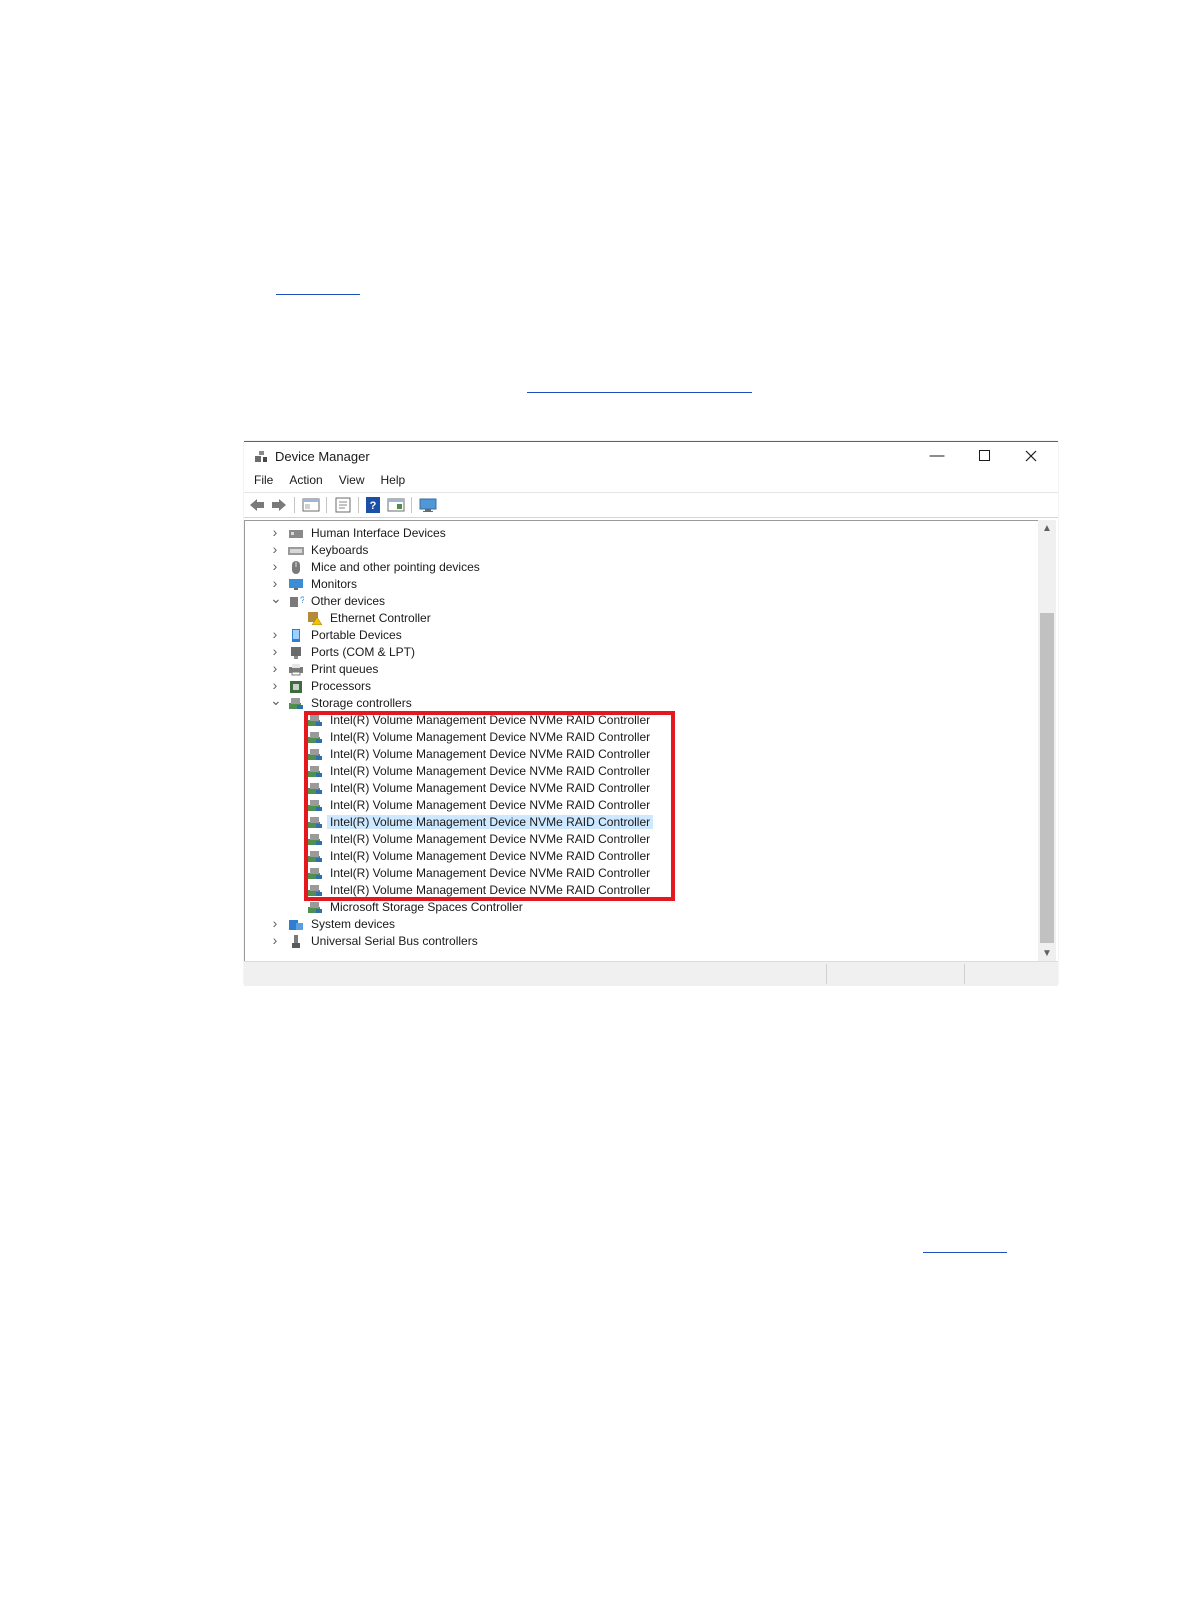 The height and width of the screenshot is (1616, 1190). I want to click on tree-category: › Ports (COM & LPT), so click(640, 652).